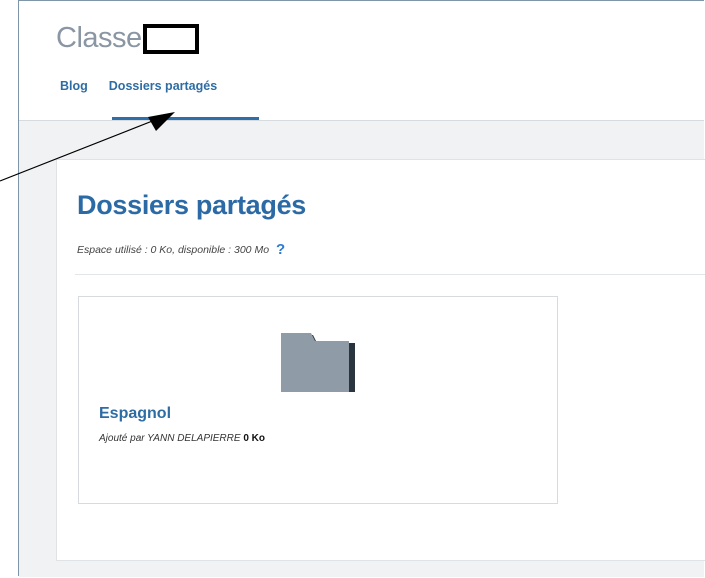  I want to click on annotation-arrow-icon, so click(87, 147).